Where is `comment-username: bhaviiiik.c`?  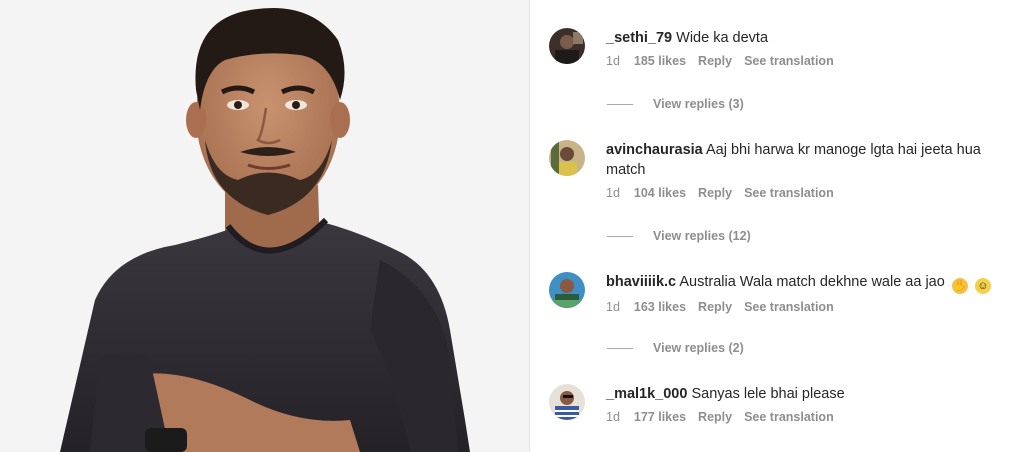
comment-username: bhaviiiik.c is located at coordinates (641, 282).